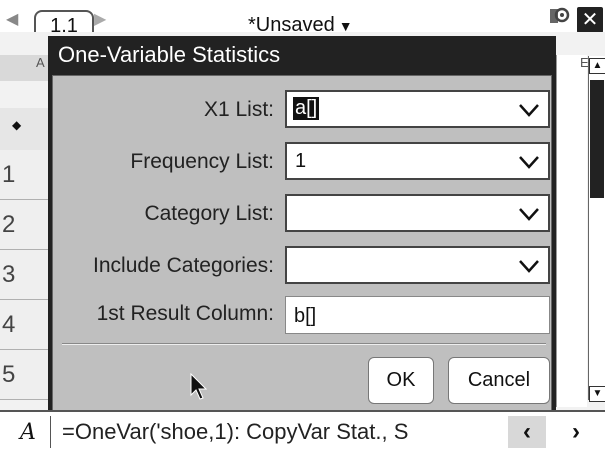  Describe the element at coordinates (301, 161) in the screenshot. I see `frequency-list-value: 1` at that location.